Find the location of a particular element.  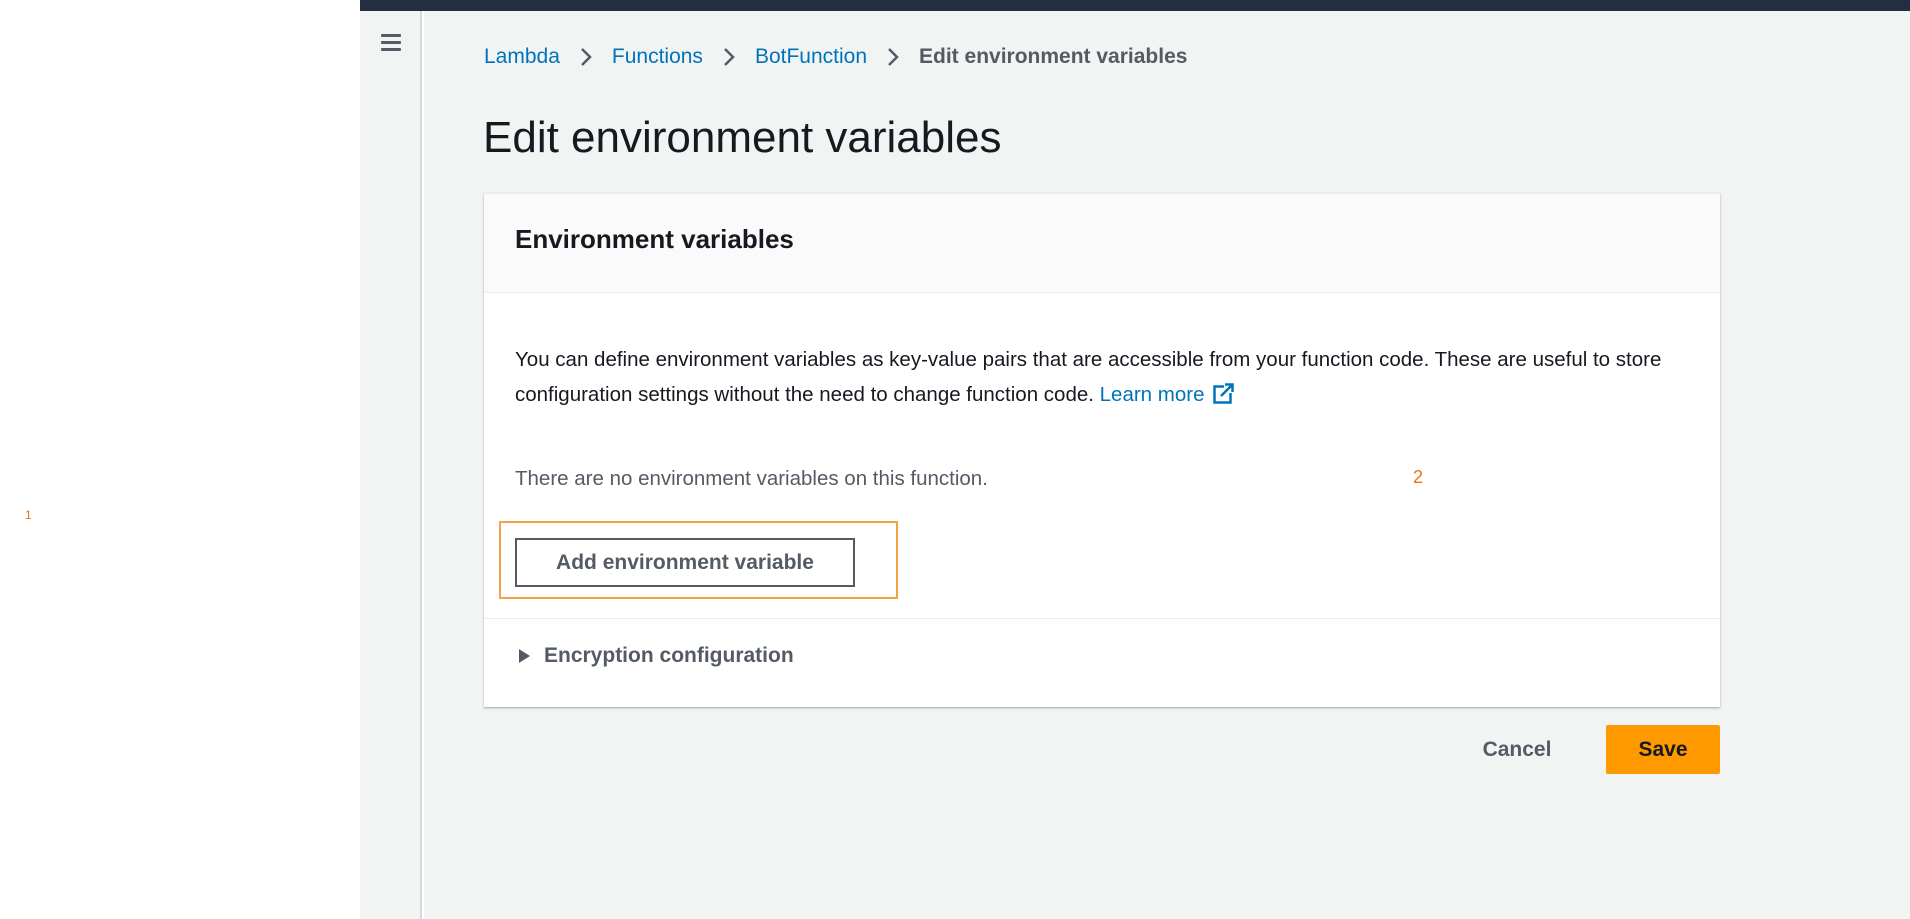

learn-more-link: Learn more is located at coordinates (1152, 394).